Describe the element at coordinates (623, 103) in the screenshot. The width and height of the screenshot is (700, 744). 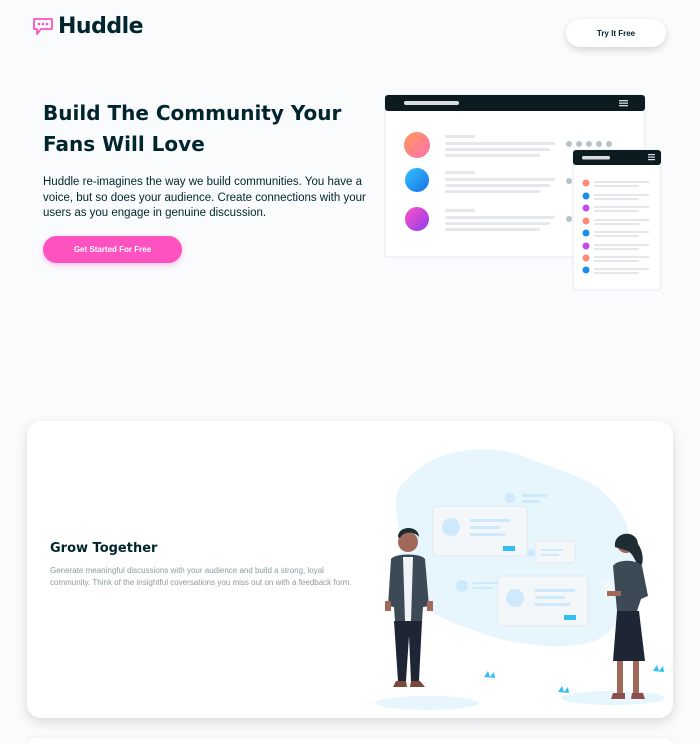
I see `hamburger-menu-icon` at that location.